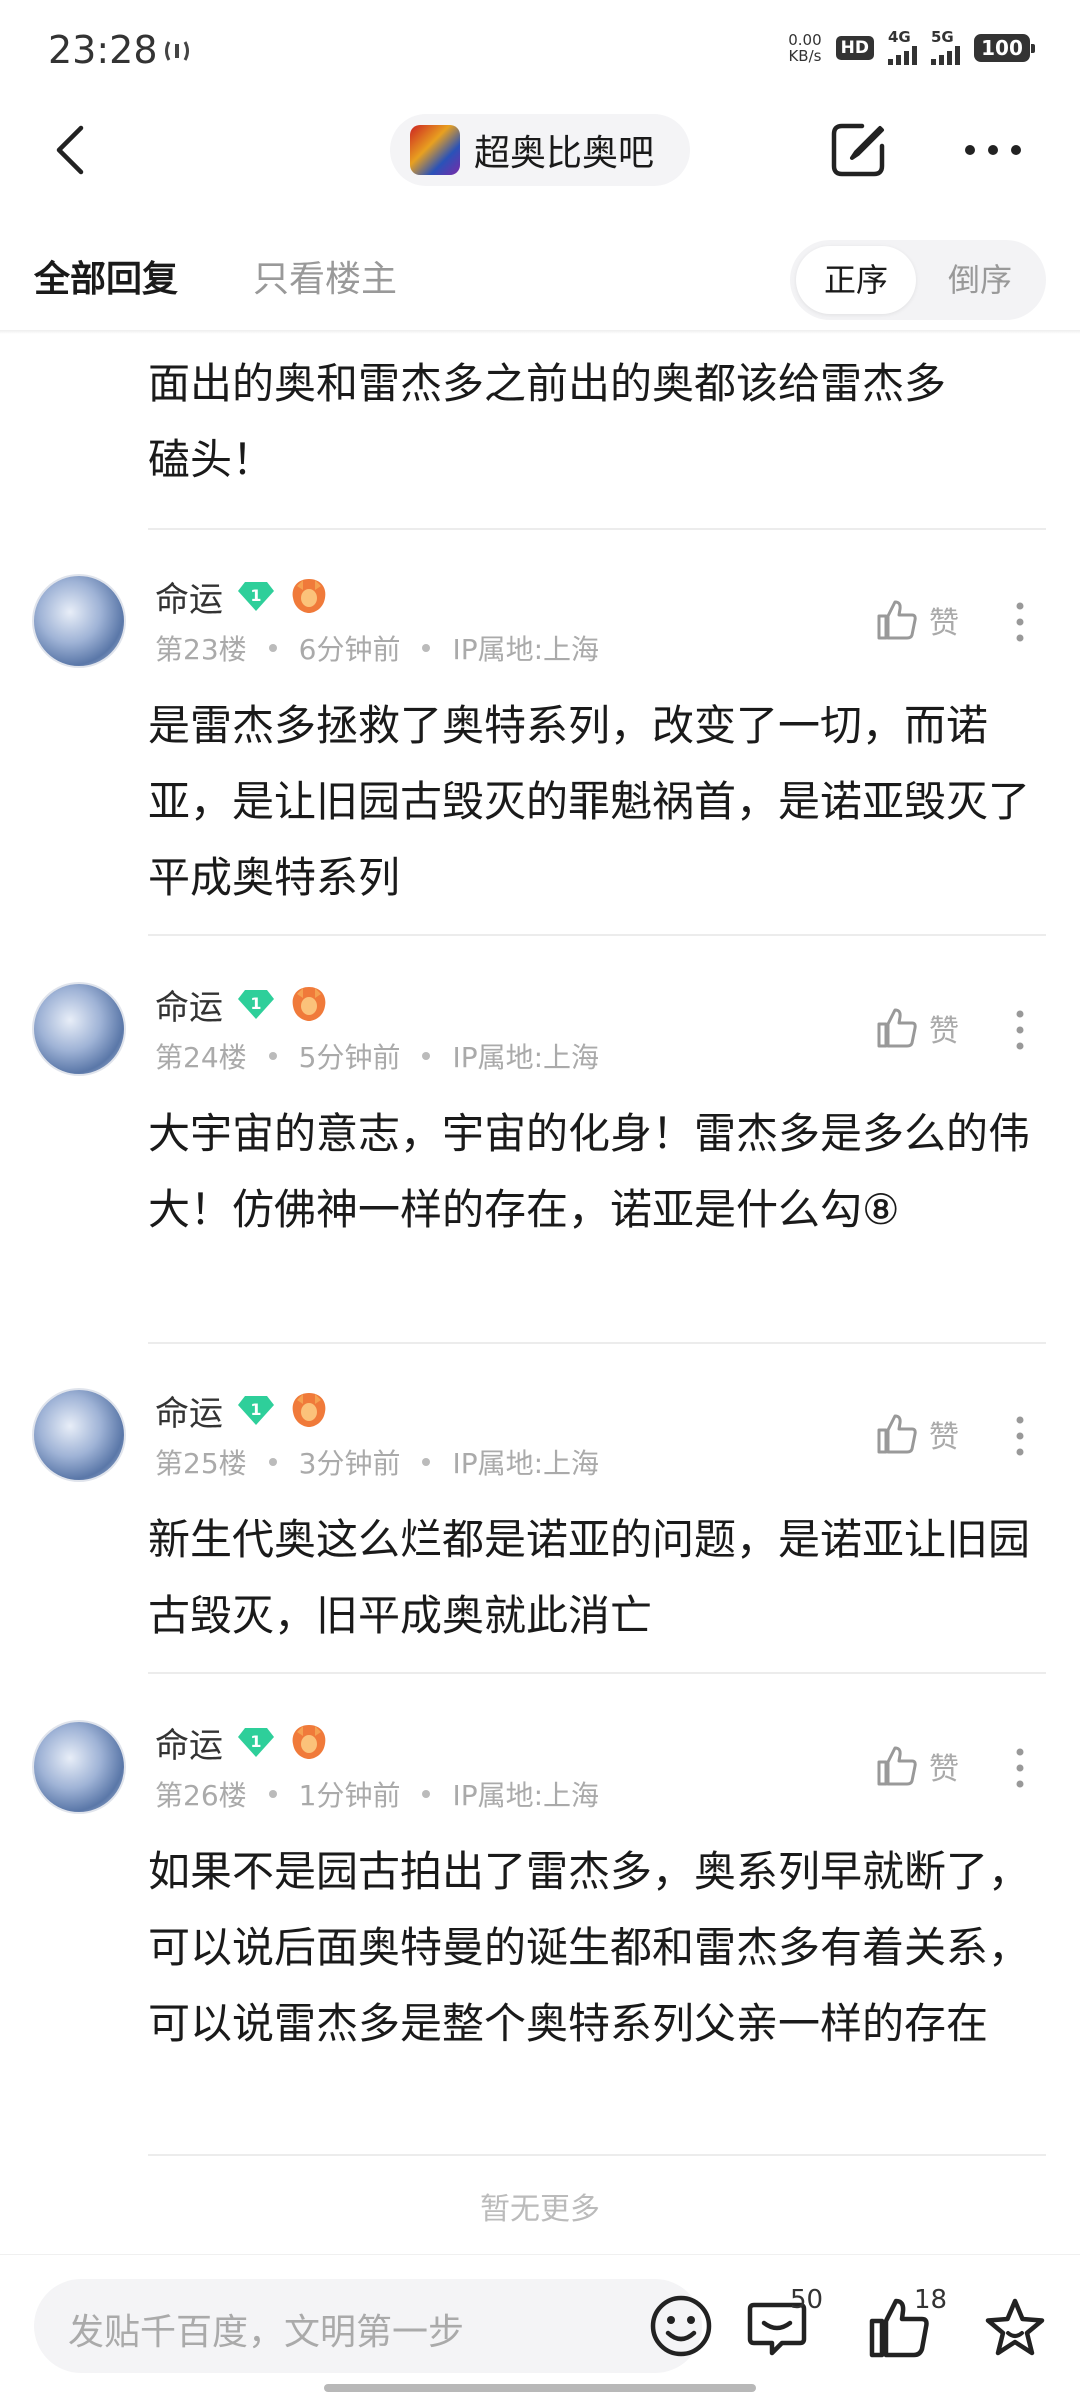 Image resolution: width=1080 pixels, height=2400 pixels. I want to click on smiley-icon, so click(681, 2326).